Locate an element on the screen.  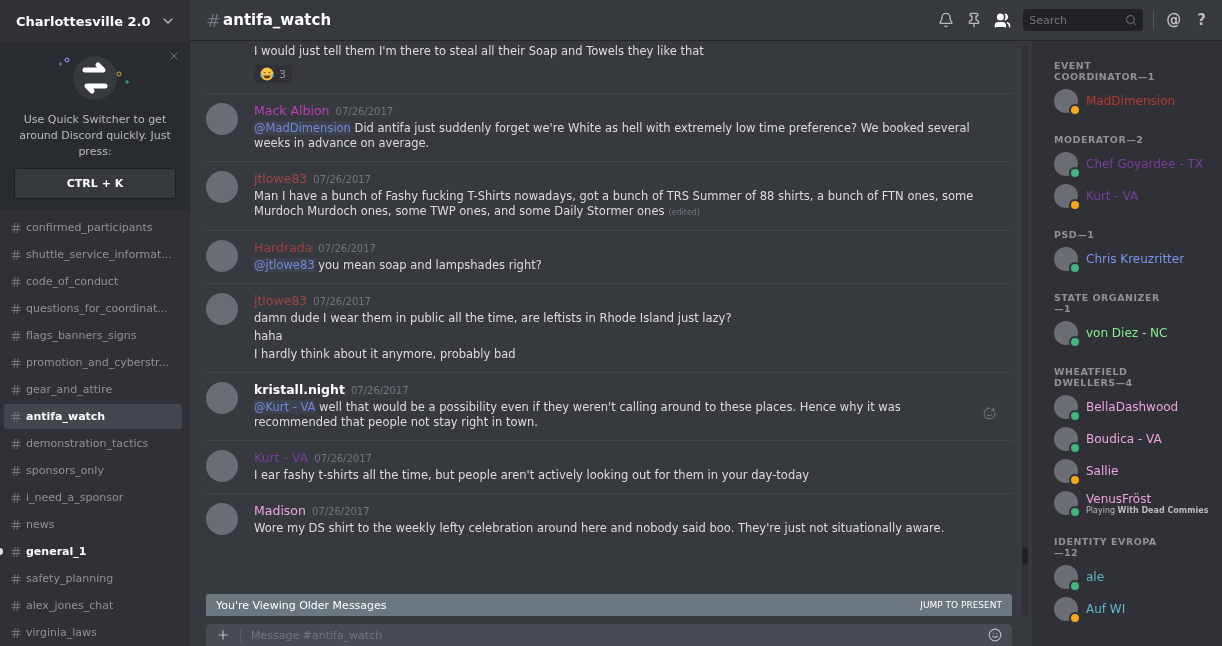
banner-text: You're Viewing Older Messages is located at coordinates (301, 605).